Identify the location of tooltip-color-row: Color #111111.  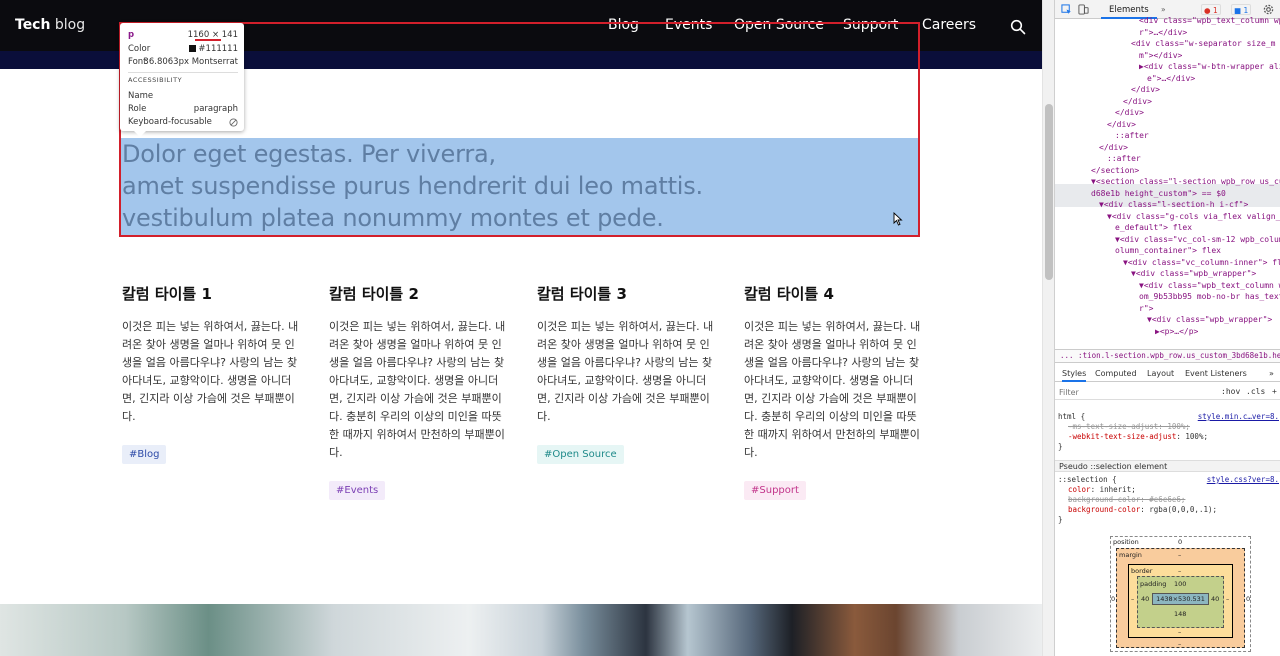
(183, 49).